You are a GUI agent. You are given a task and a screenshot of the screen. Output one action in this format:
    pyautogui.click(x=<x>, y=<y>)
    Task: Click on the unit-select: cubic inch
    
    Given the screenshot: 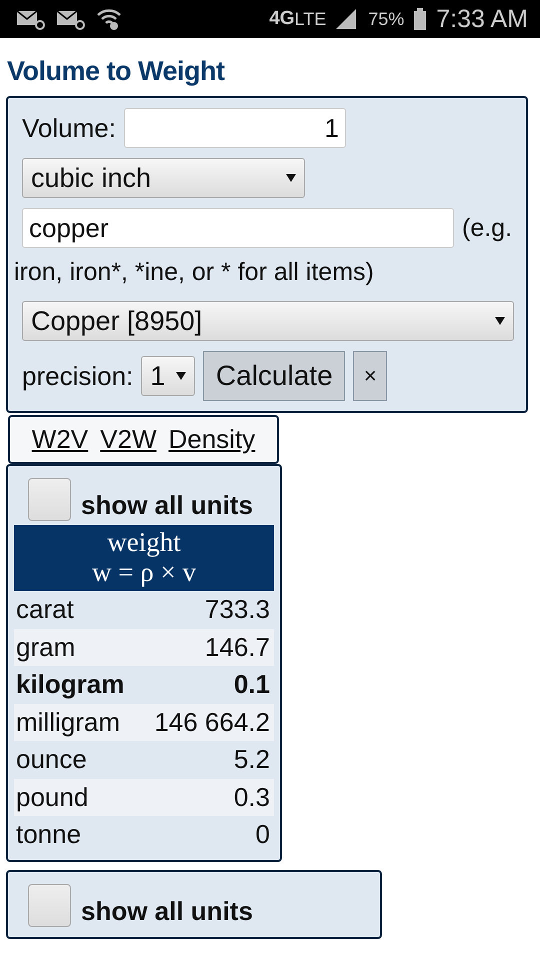 What is the action you would take?
    pyautogui.click(x=163, y=178)
    